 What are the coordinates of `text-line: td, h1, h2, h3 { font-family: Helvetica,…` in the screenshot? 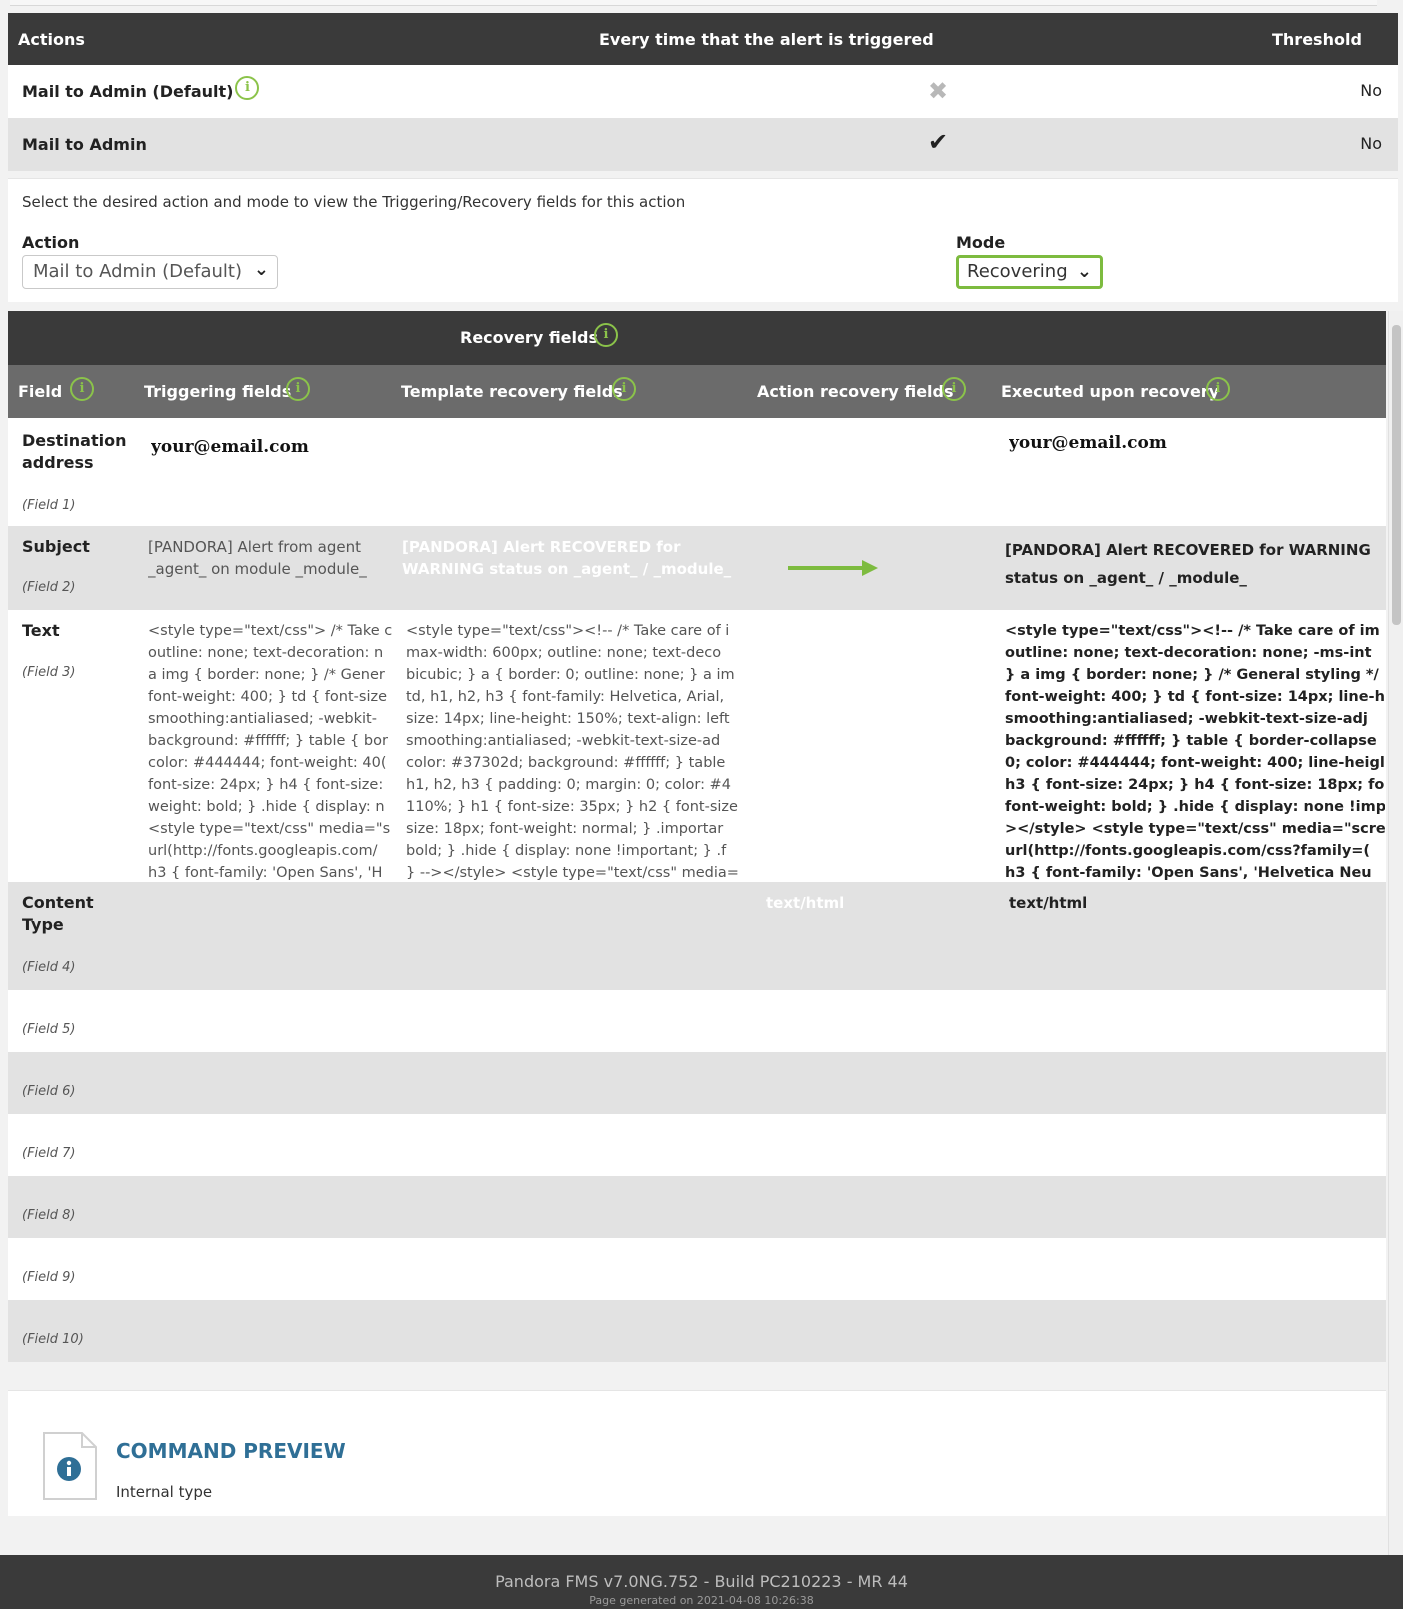 It's located at (565, 697).